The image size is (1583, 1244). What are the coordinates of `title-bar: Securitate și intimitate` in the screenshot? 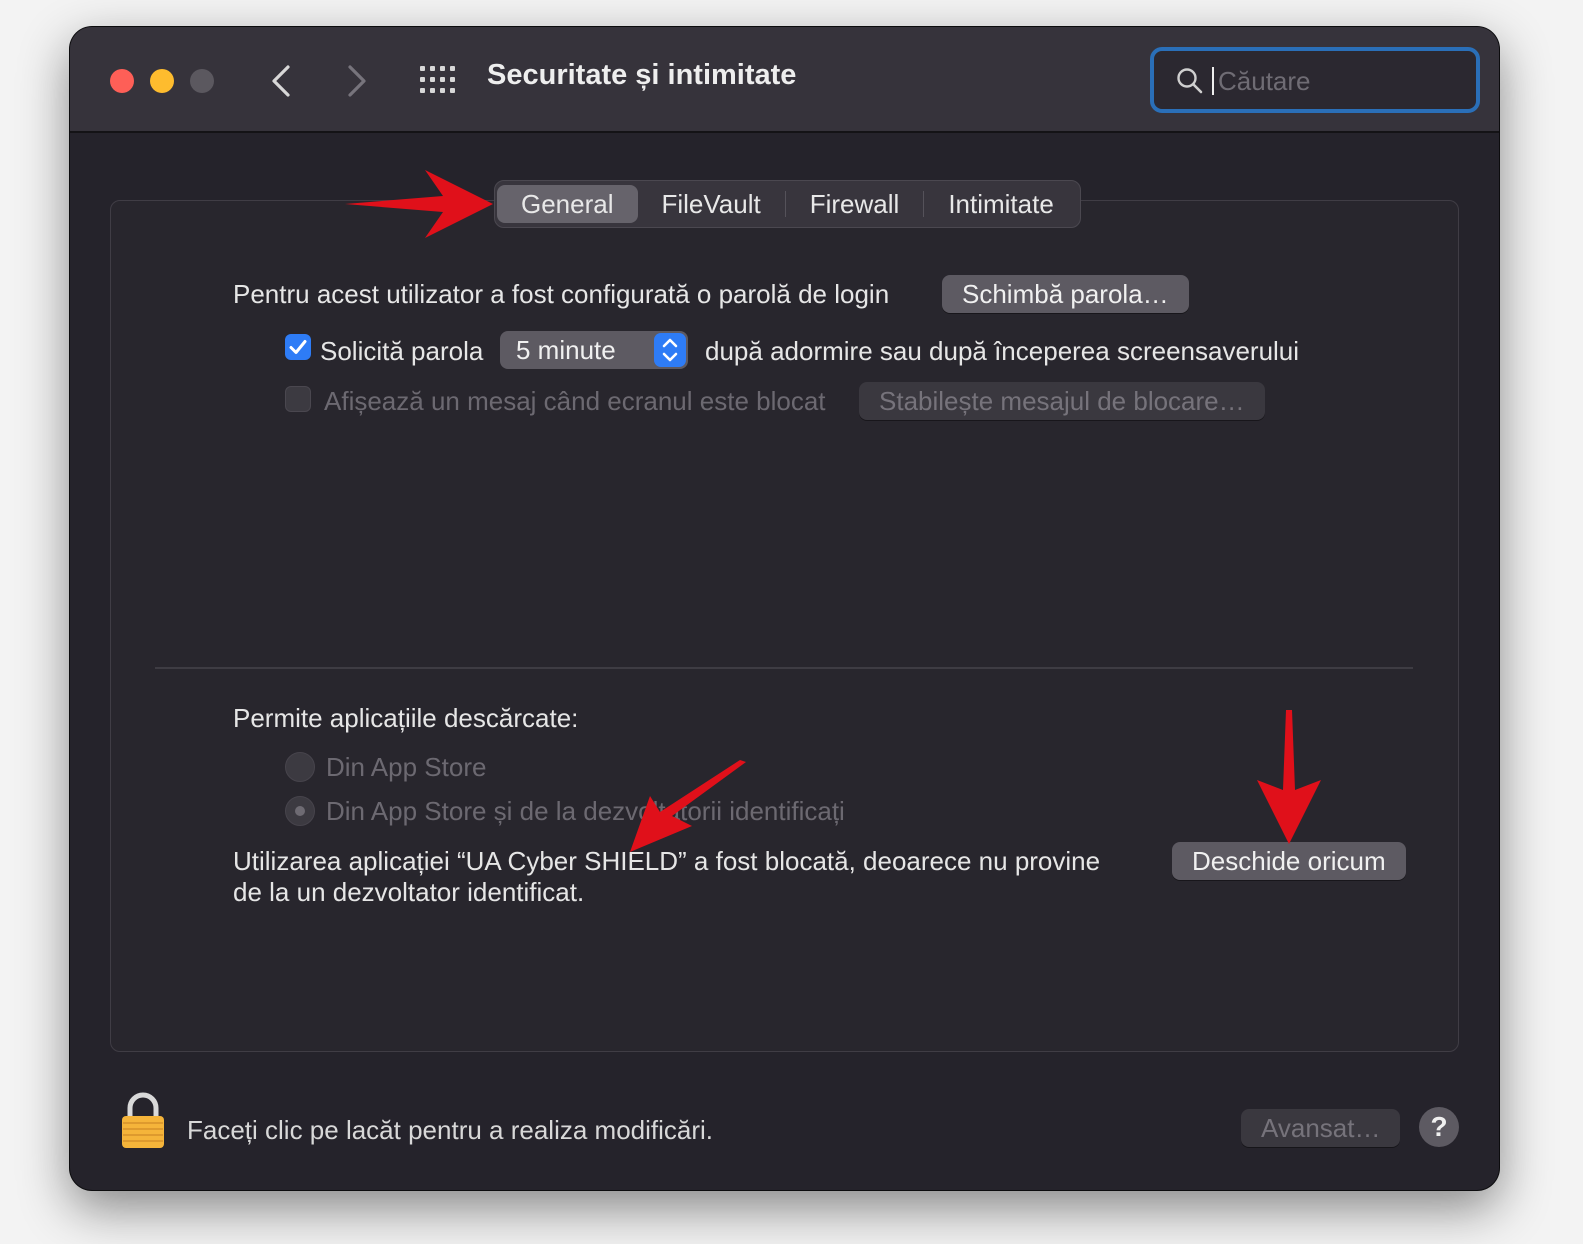 It's located at (784, 80).